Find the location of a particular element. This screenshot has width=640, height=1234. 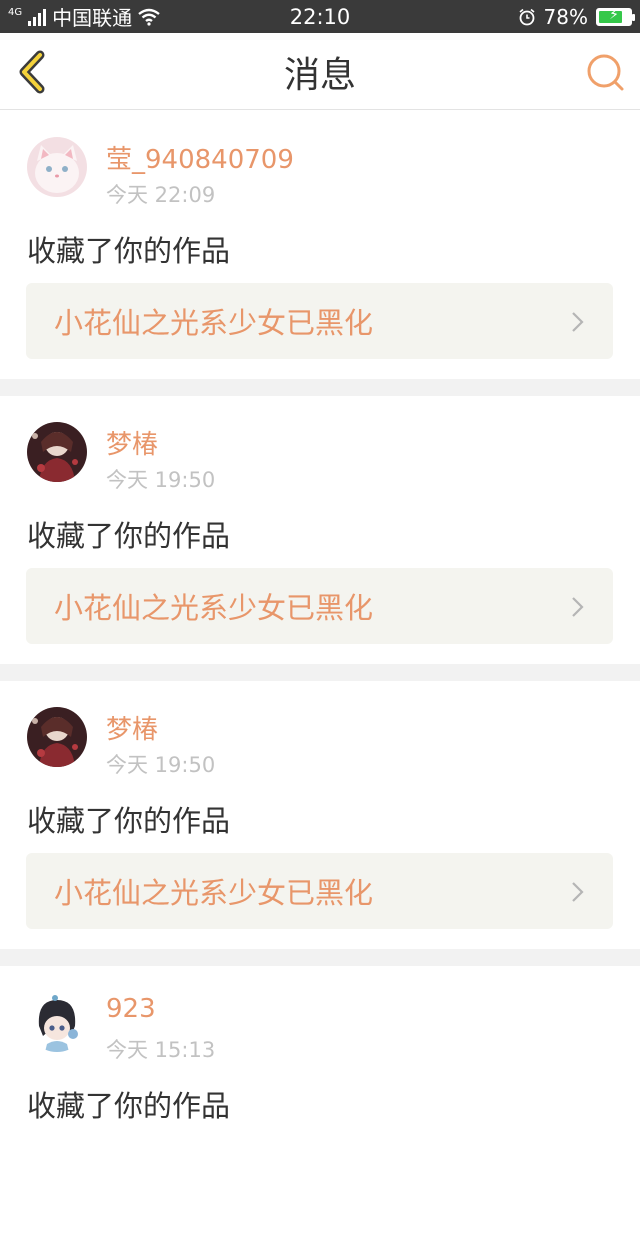

search-icon is located at coordinates (605, 72).